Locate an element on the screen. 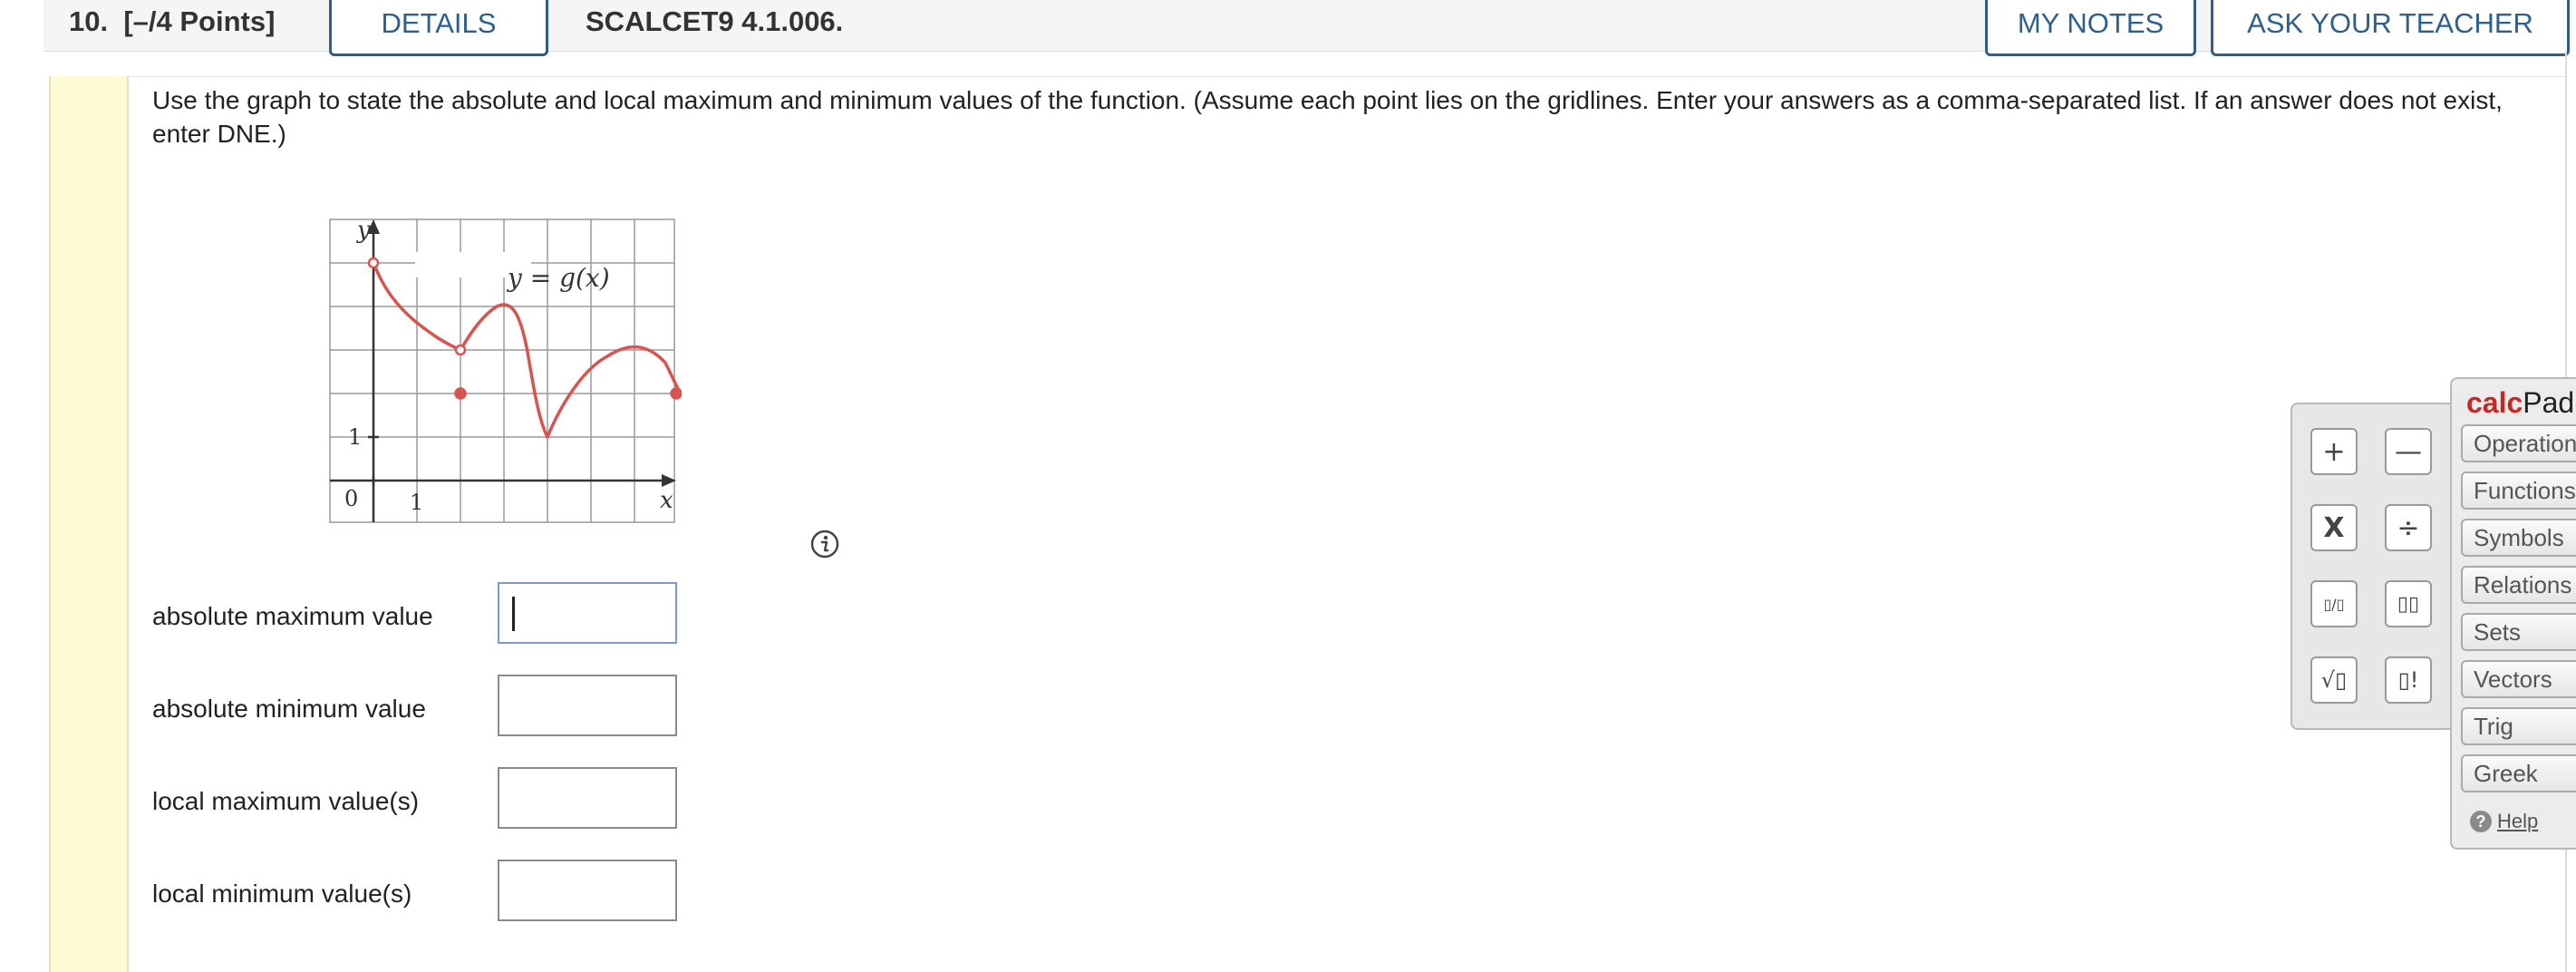 This screenshot has height=972, width=2576. tab-operations: Operations is located at coordinates (2518, 443).